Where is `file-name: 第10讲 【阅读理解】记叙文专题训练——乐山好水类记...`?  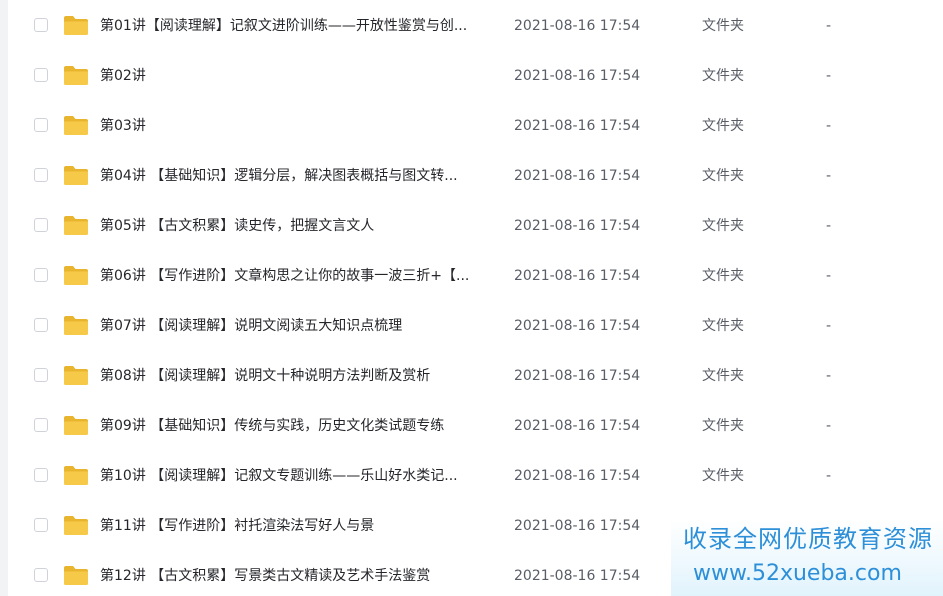
file-name: 第10讲 【阅读理解】记叙文专题训练——乐山好水类记... is located at coordinates (300, 476).